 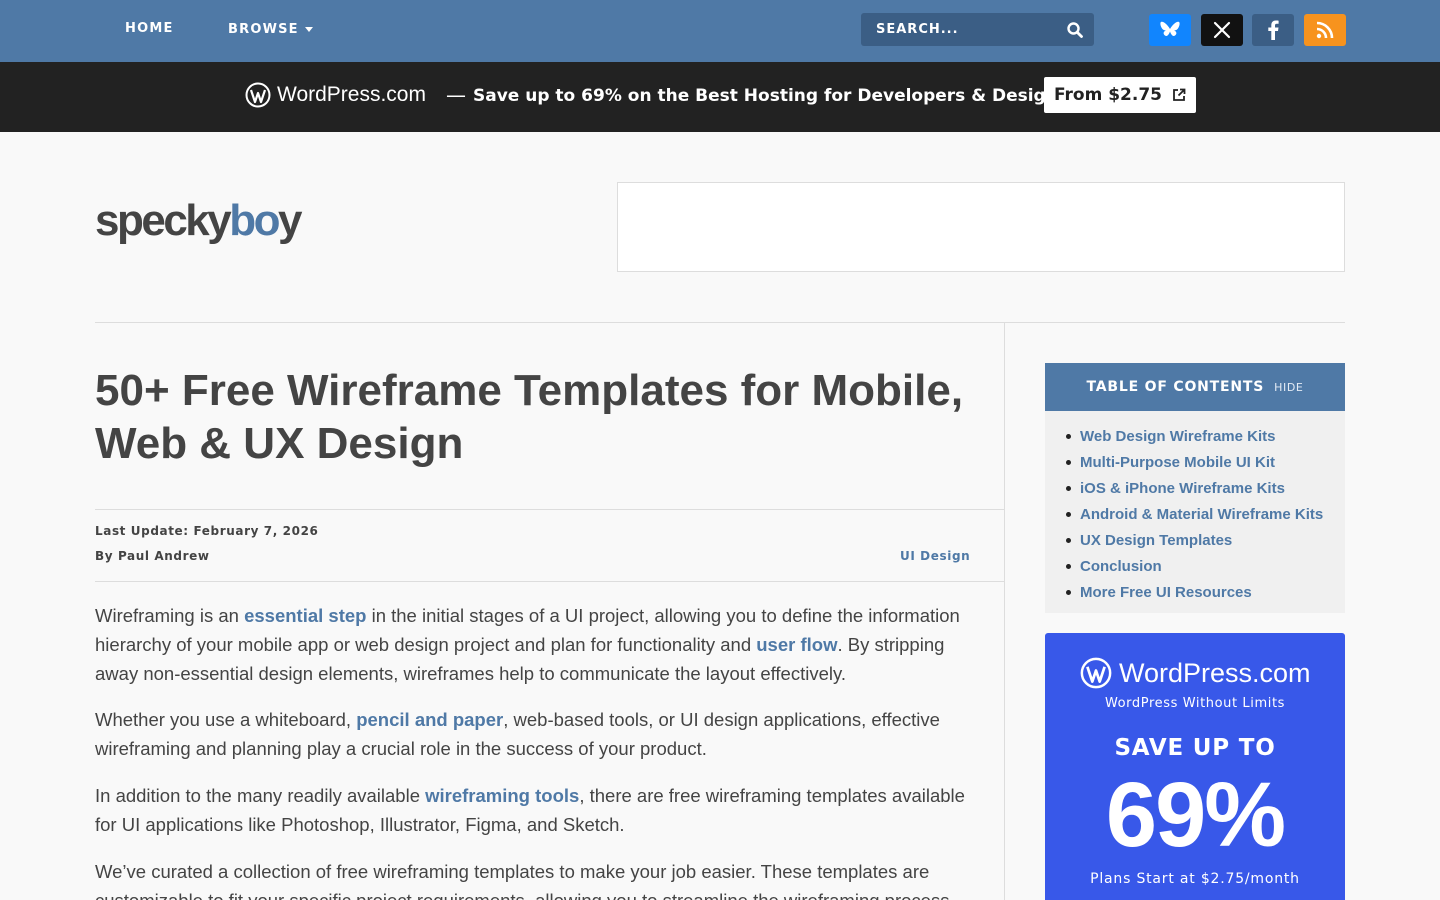 What do you see at coordinates (1215, 672) in the screenshot?
I see `sidebar-ad-brand: WordPress.com` at bounding box center [1215, 672].